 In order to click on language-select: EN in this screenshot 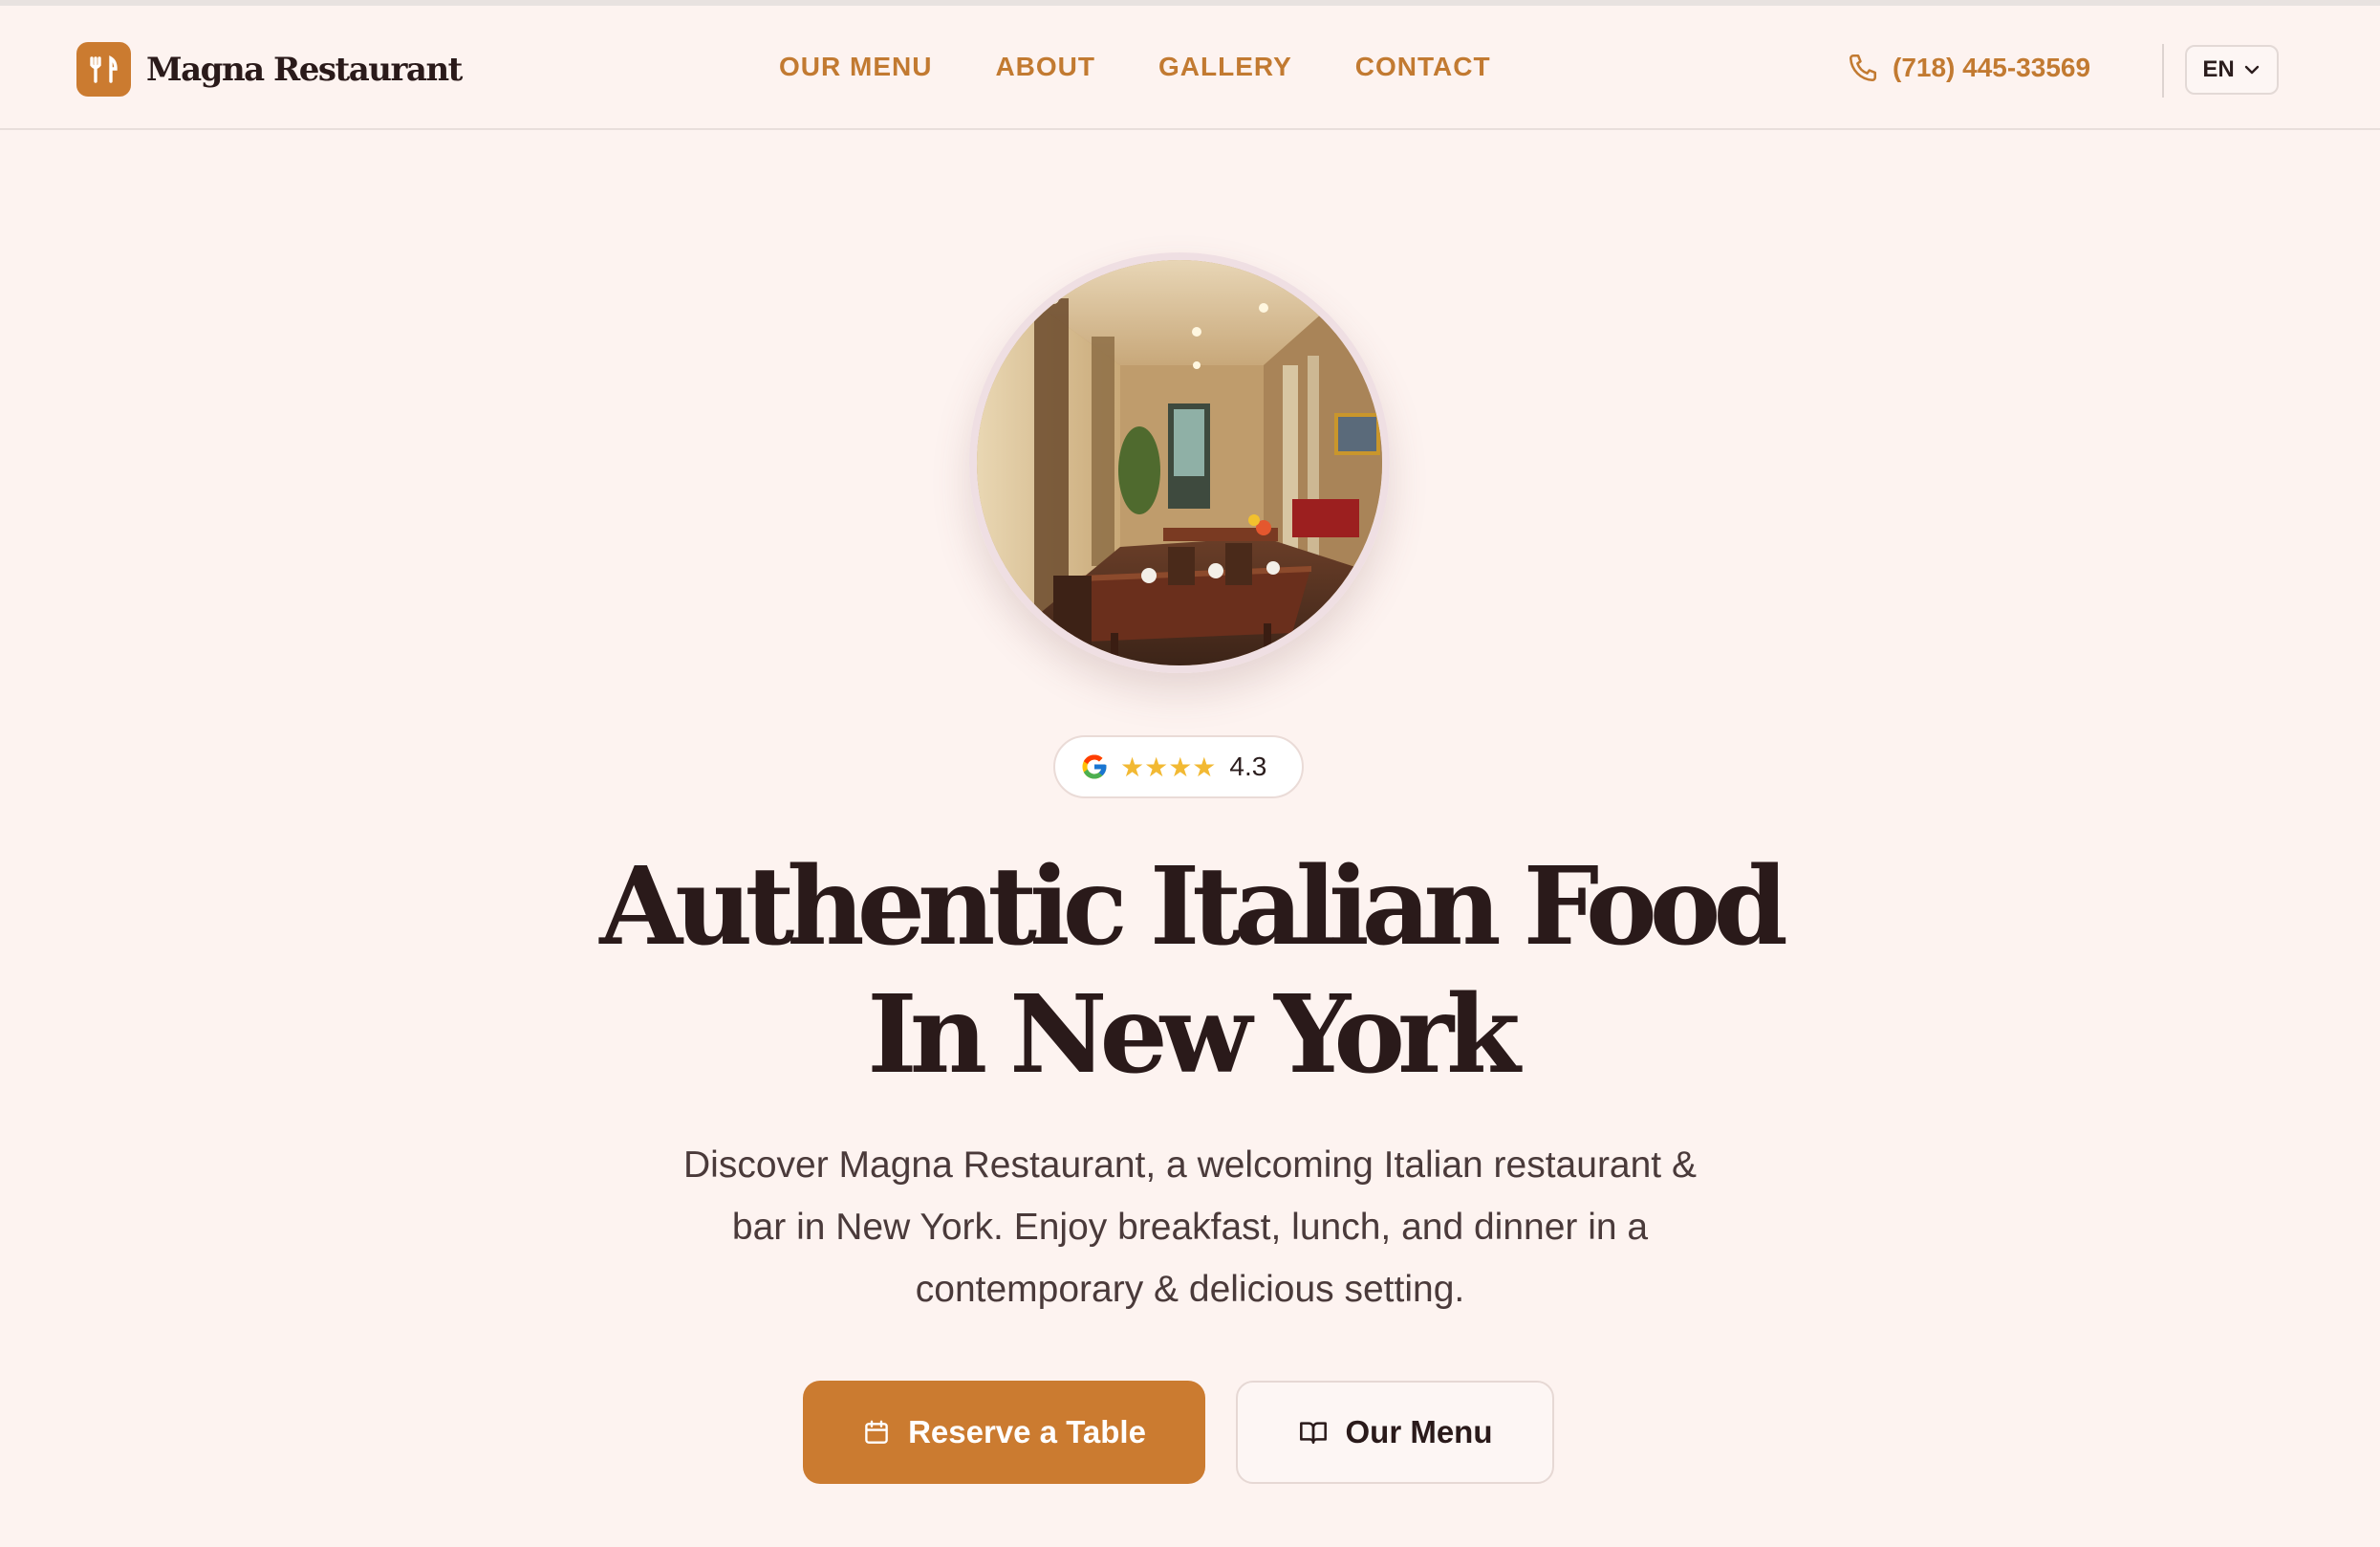, I will do `click(2232, 70)`.